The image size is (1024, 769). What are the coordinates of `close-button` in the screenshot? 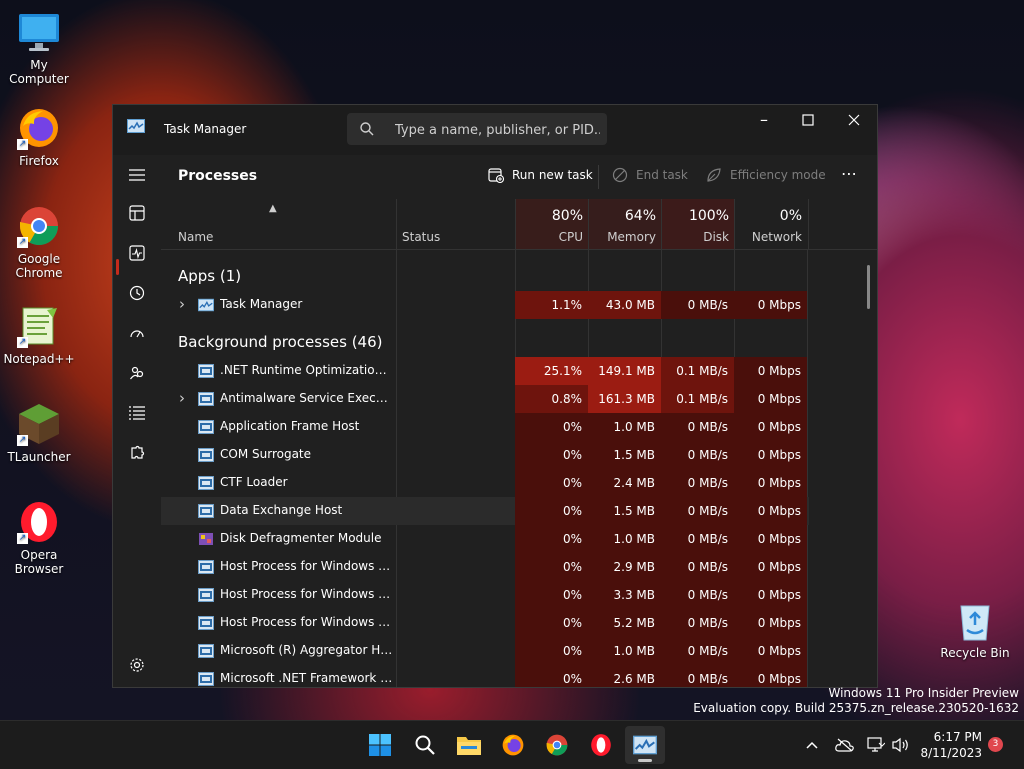 It's located at (854, 120).